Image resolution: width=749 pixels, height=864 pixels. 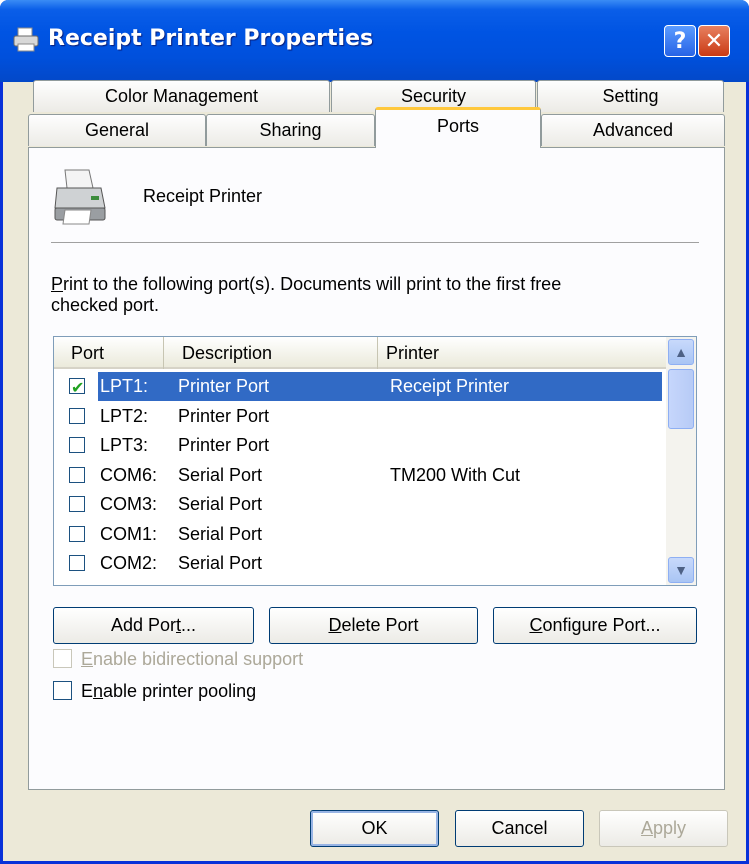 I want to click on instructions-line2: checked port., so click(x=105, y=305).